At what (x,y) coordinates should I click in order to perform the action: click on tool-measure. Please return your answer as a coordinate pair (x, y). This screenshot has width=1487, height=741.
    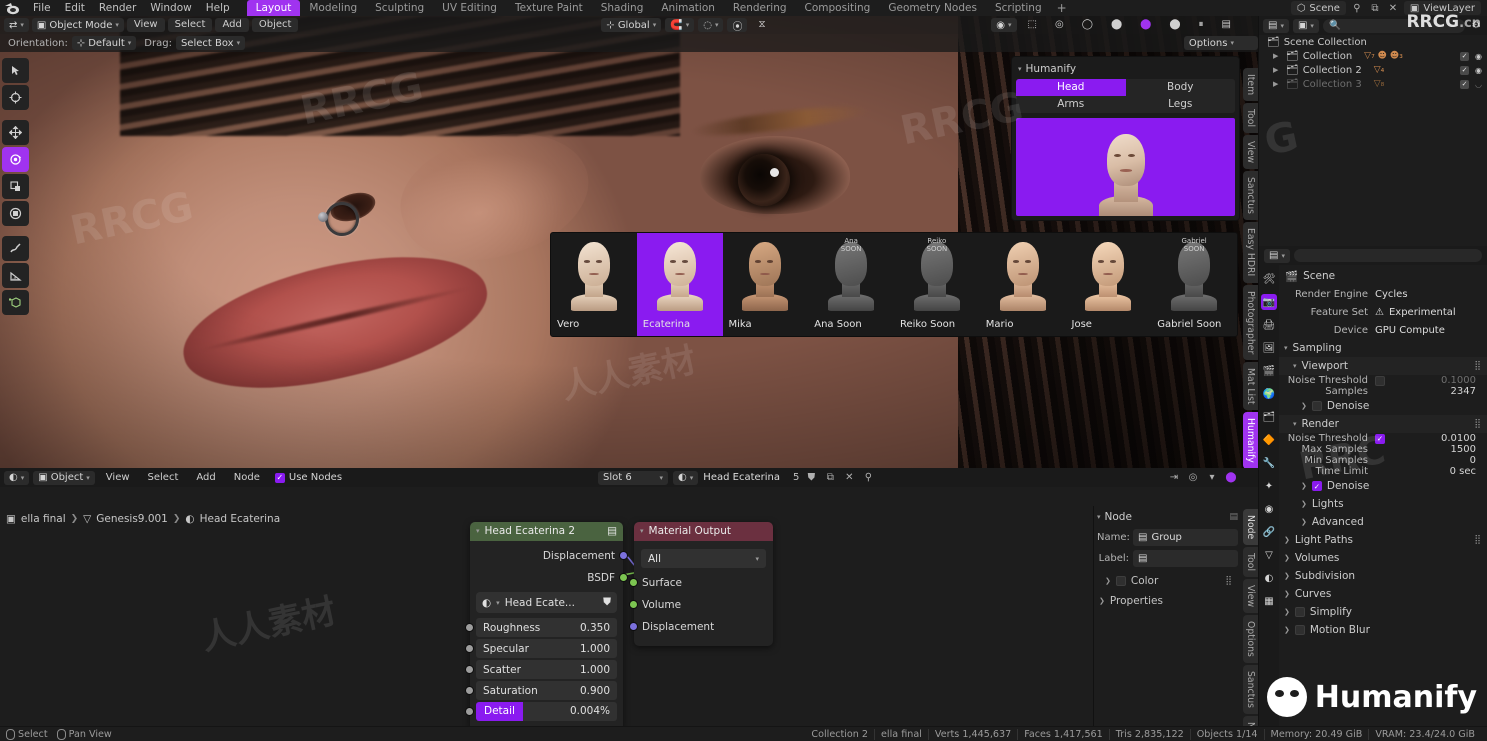
    Looking at the image, I should click on (15, 275).